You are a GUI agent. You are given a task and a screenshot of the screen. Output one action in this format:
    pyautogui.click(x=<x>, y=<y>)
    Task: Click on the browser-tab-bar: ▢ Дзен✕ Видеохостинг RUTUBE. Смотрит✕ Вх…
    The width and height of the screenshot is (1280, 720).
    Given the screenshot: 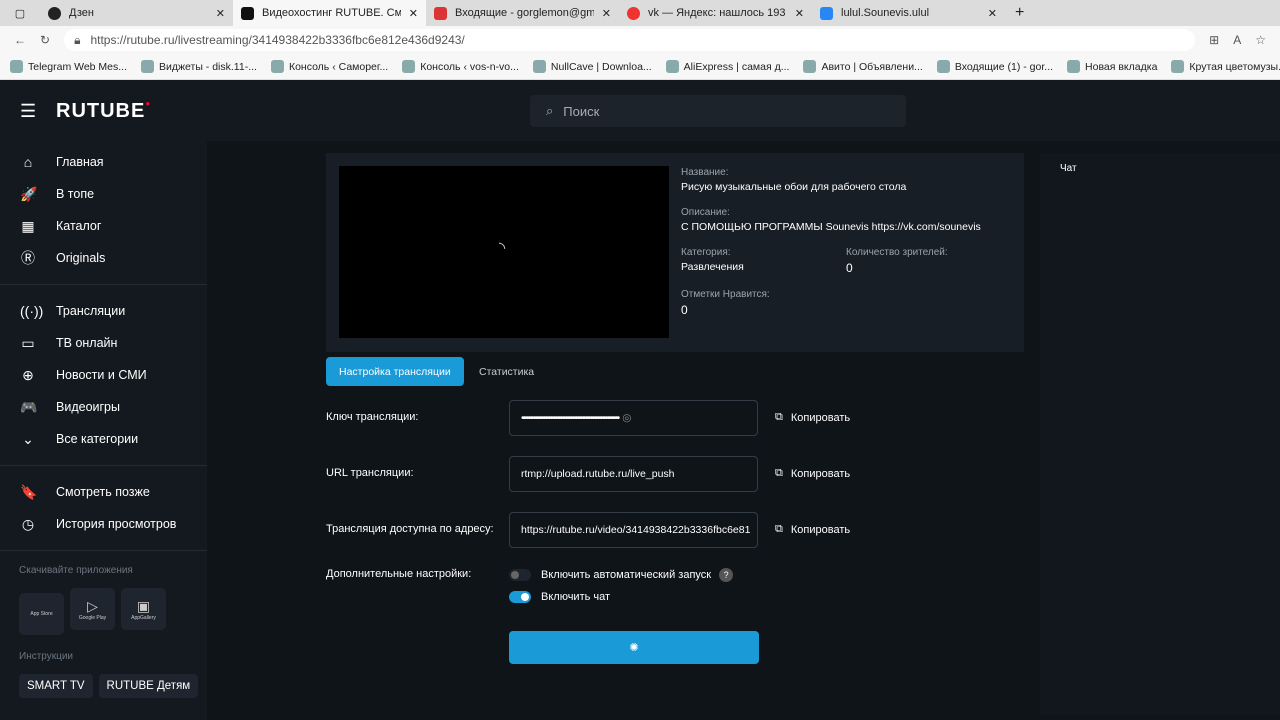 What is the action you would take?
    pyautogui.click(x=640, y=13)
    